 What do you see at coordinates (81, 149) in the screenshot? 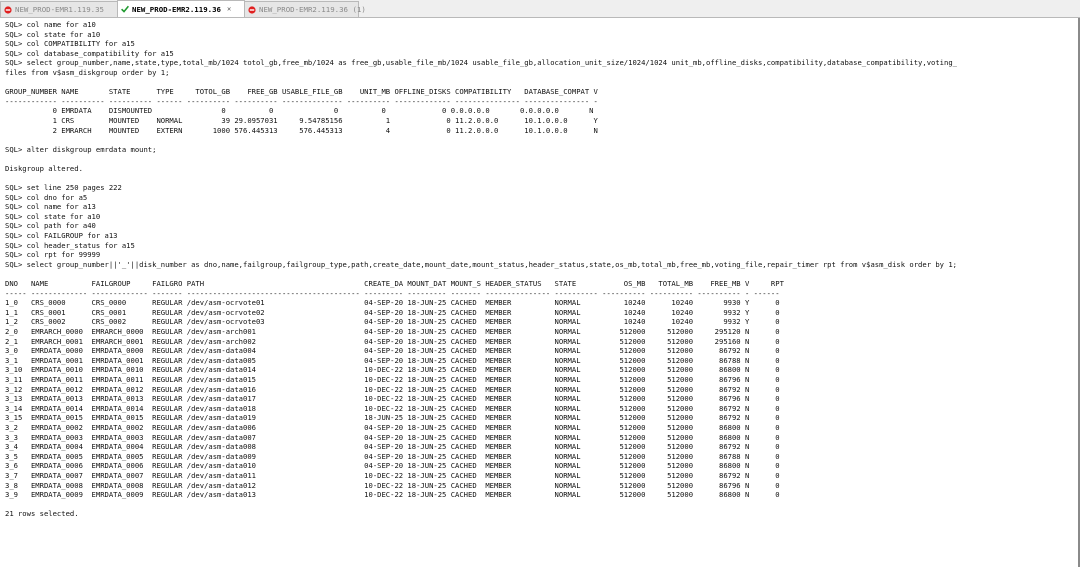
I see `terminal-line: SQL> alter diskgroup emrdata mount;` at bounding box center [81, 149].